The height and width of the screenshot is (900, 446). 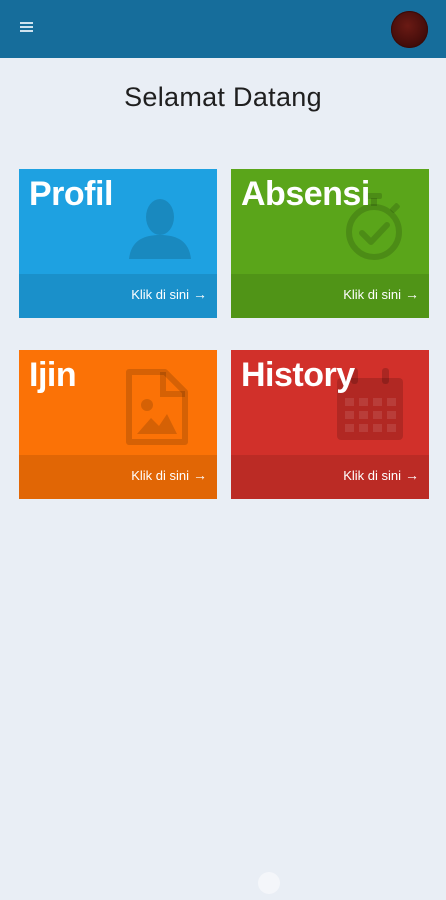 What do you see at coordinates (223, 29) in the screenshot?
I see `app-header` at bounding box center [223, 29].